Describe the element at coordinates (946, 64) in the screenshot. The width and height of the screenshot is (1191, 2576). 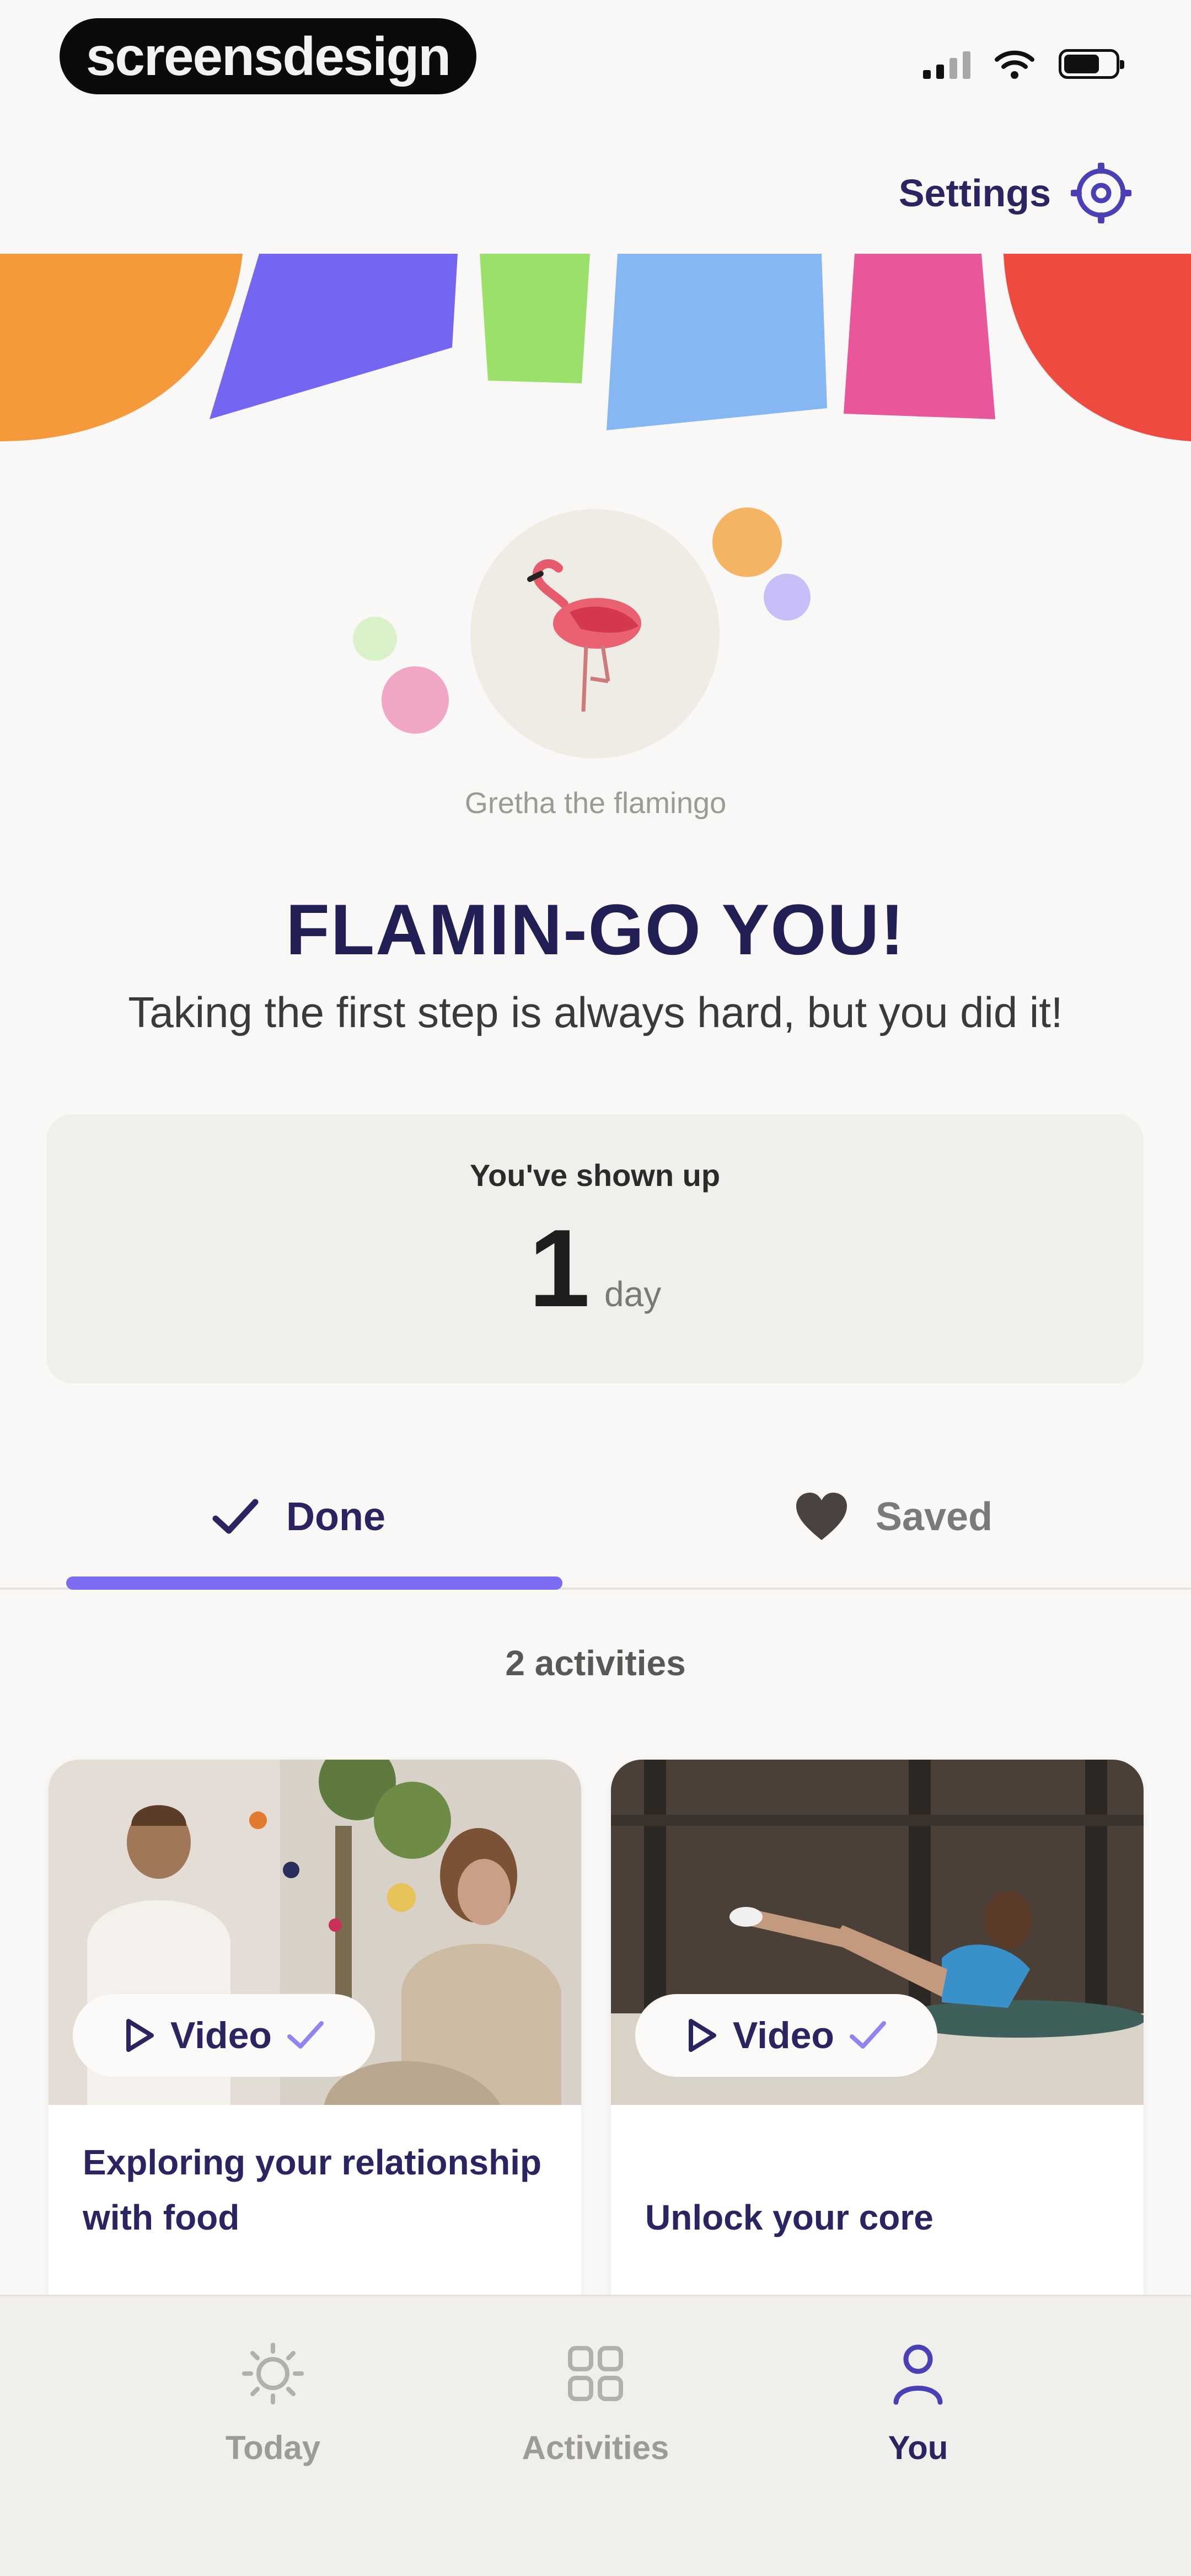
I see `cellular-signal-icon` at that location.